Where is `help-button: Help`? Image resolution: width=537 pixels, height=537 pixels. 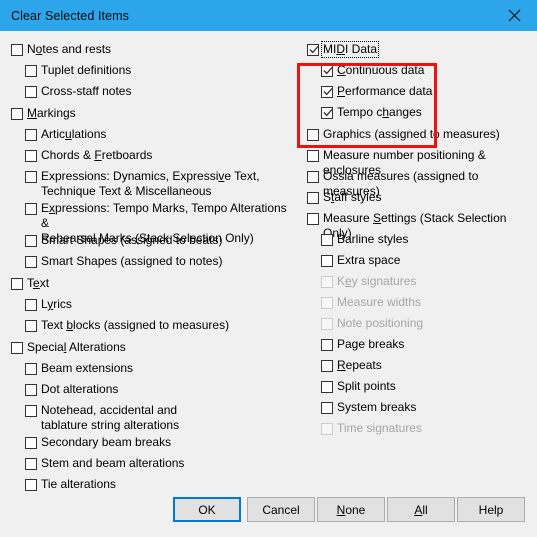
help-button: Help is located at coordinates (491, 509).